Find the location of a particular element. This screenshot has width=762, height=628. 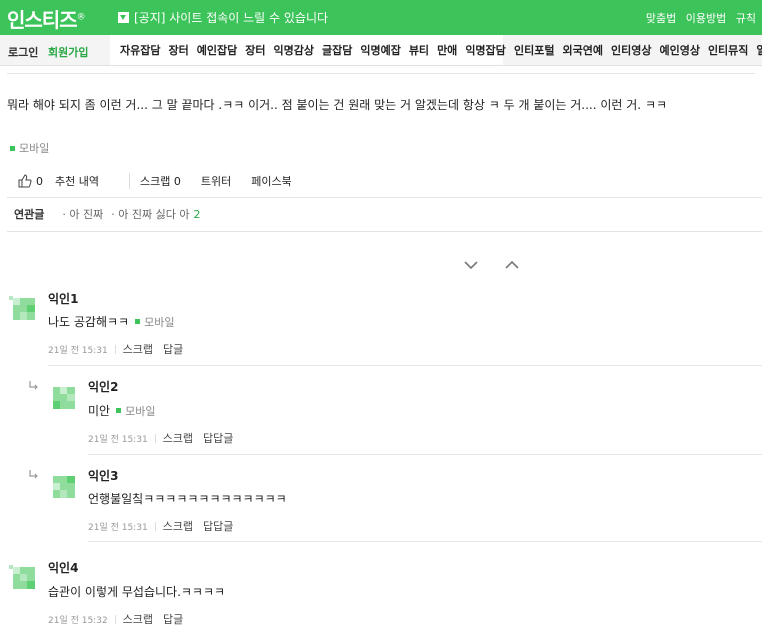

related-item: · 아 진짜 is located at coordinates (82, 214).